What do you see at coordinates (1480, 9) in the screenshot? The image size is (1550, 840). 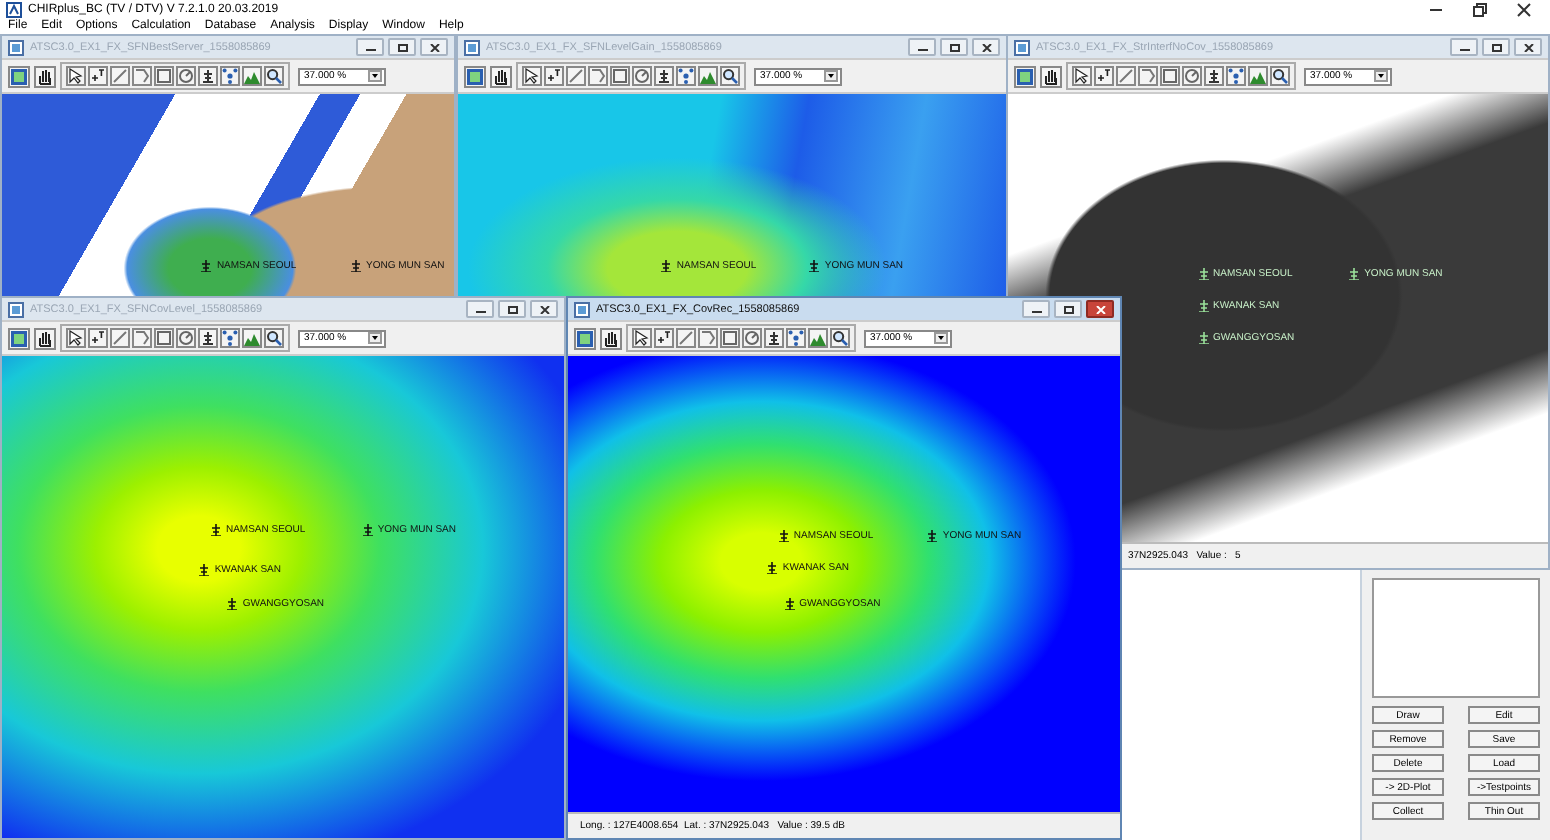 I see `restore-icon` at bounding box center [1480, 9].